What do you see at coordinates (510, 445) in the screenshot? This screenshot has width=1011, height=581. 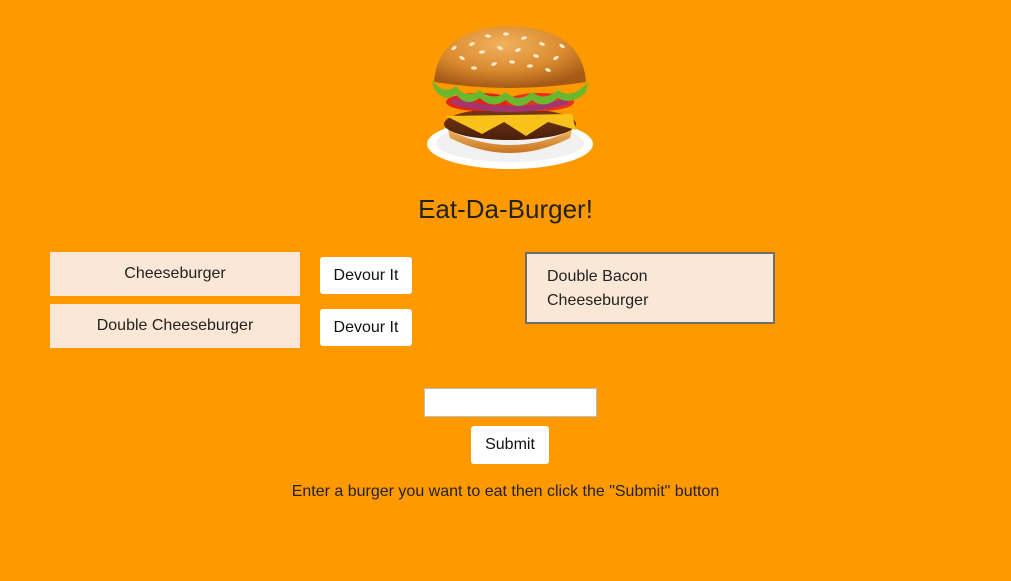 I see `submit-button: Submit` at bounding box center [510, 445].